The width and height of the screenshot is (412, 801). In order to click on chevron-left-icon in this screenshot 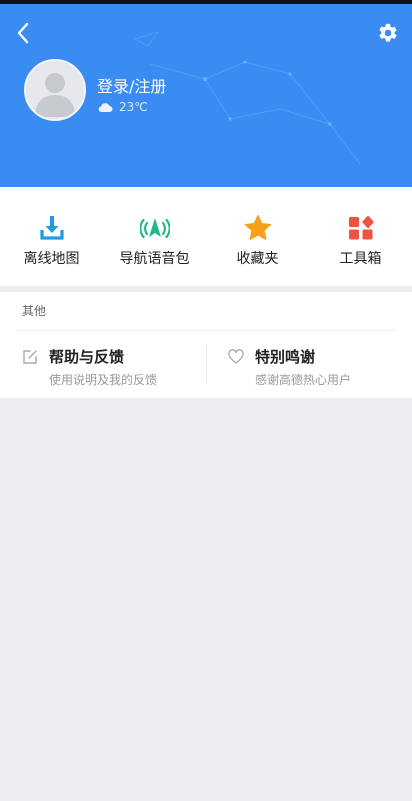, I will do `click(23, 33)`.